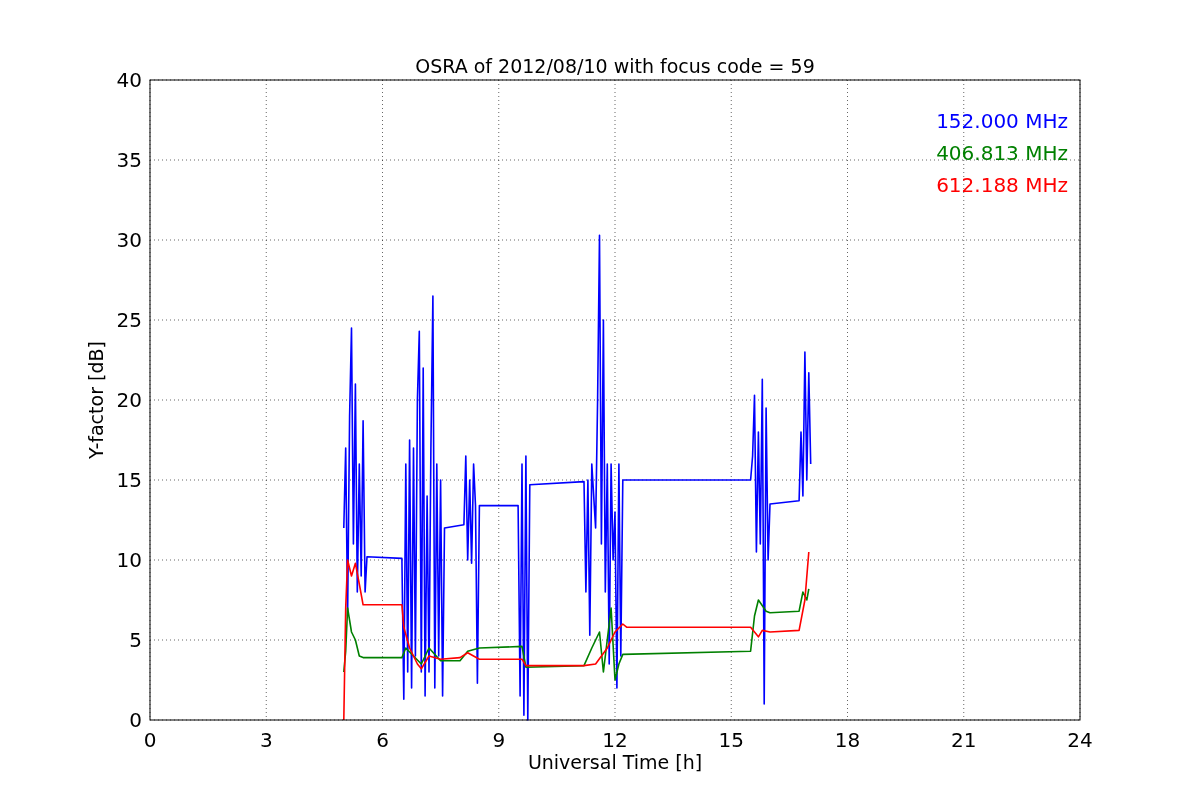 This screenshot has width=1200, height=800. What do you see at coordinates (615, 762) in the screenshot?
I see `axis-label: Universal Time [h]` at bounding box center [615, 762].